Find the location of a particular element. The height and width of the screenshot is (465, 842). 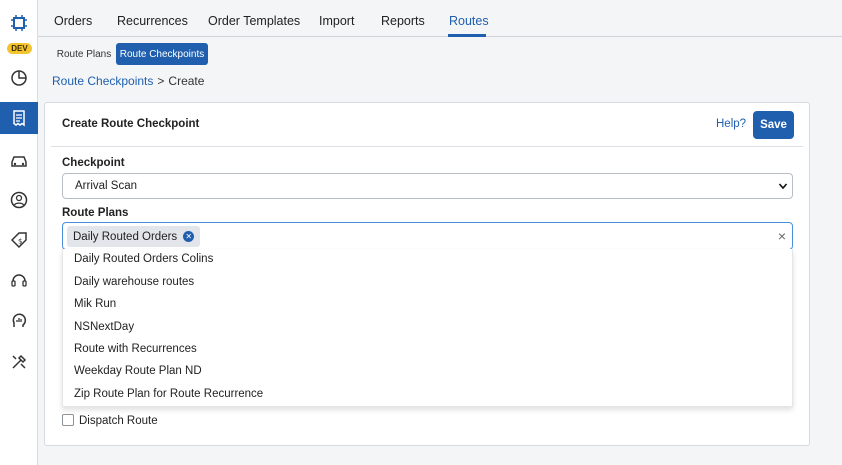

logo-icon is located at coordinates (19, 23).